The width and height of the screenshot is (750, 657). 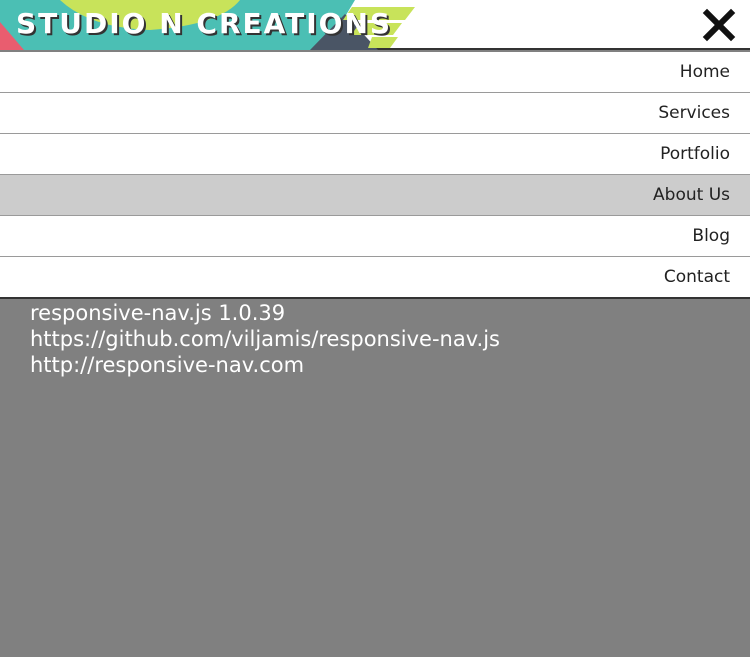 What do you see at coordinates (365, 113) in the screenshot?
I see `nav-link-services: Services` at bounding box center [365, 113].